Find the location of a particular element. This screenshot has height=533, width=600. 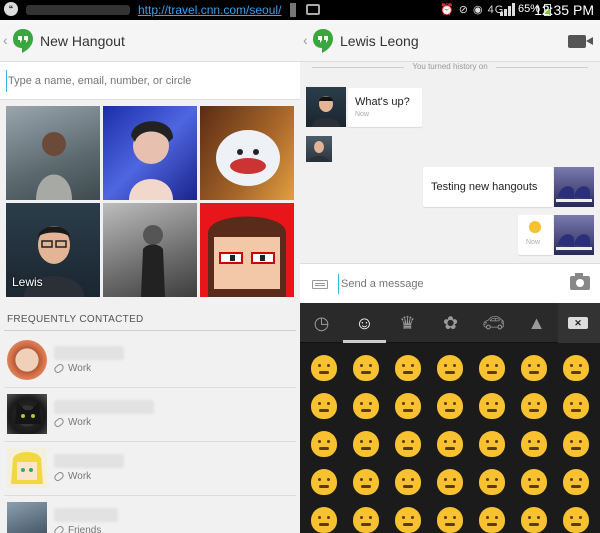

smiley-icon: ☺ is located at coordinates (364, 323).